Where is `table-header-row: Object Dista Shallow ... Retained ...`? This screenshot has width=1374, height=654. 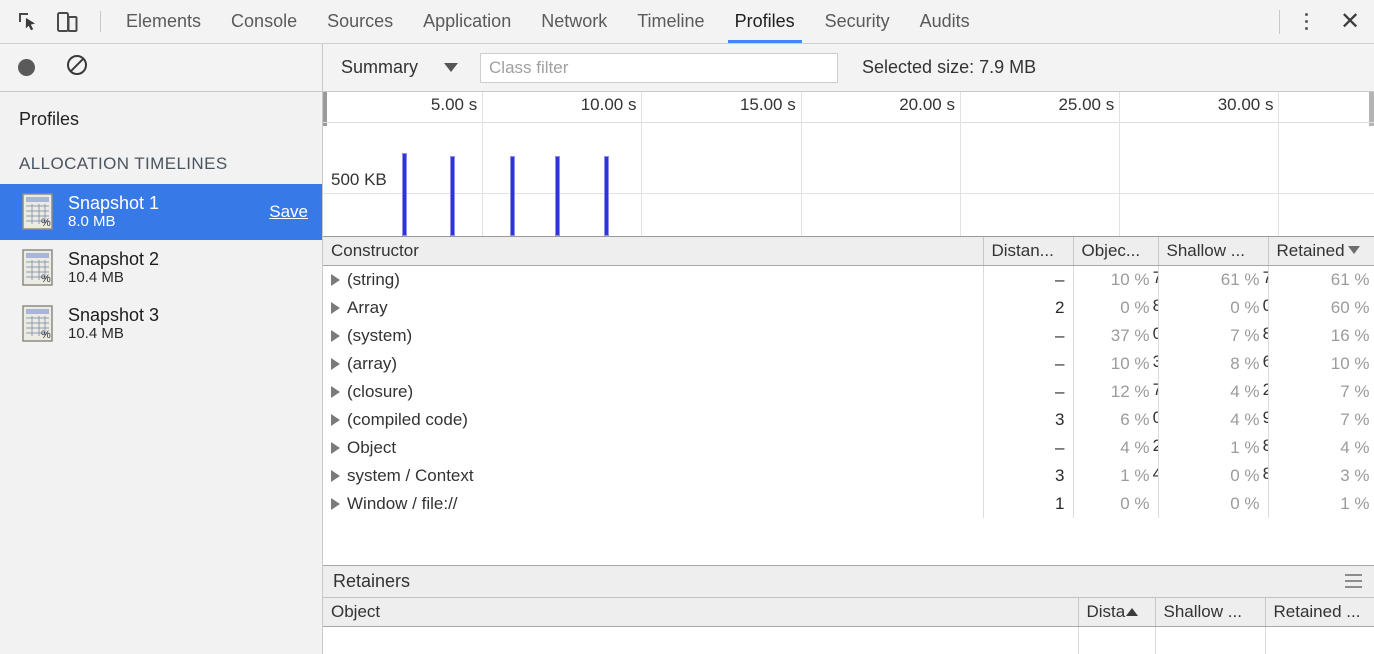 table-header-row: Object Dista Shallow ... Retained ... is located at coordinates (848, 612).